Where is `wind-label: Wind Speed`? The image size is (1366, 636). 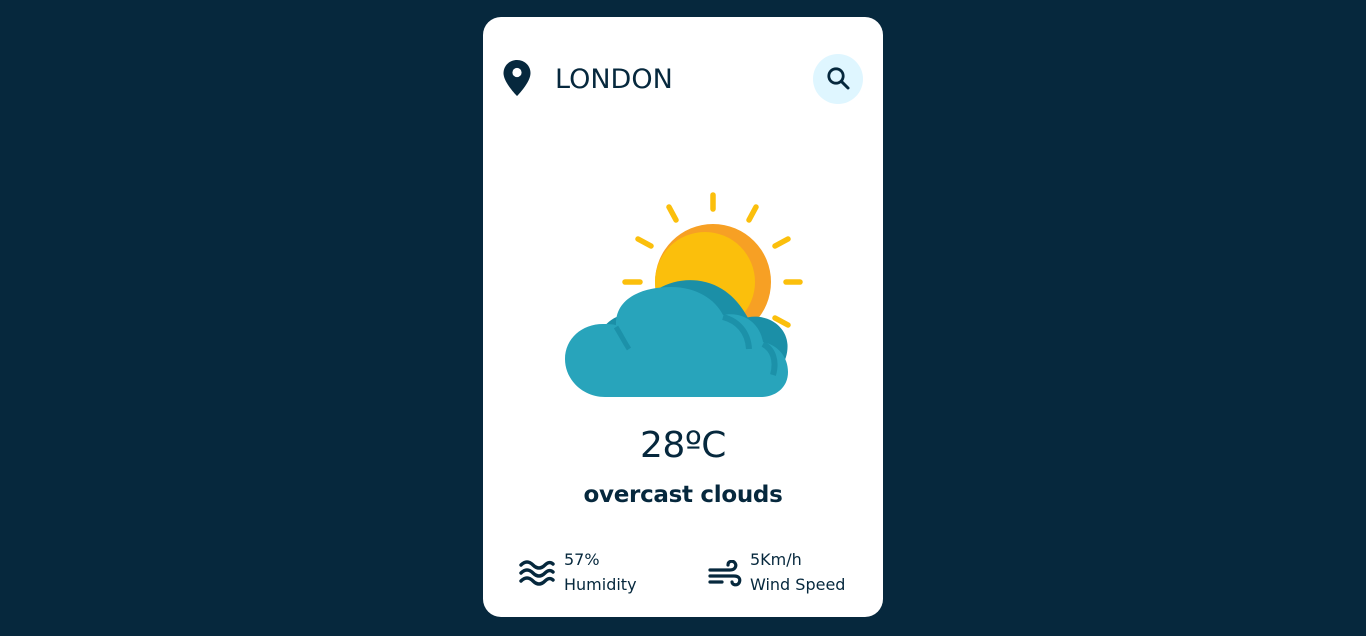 wind-label: Wind Speed is located at coordinates (798, 584).